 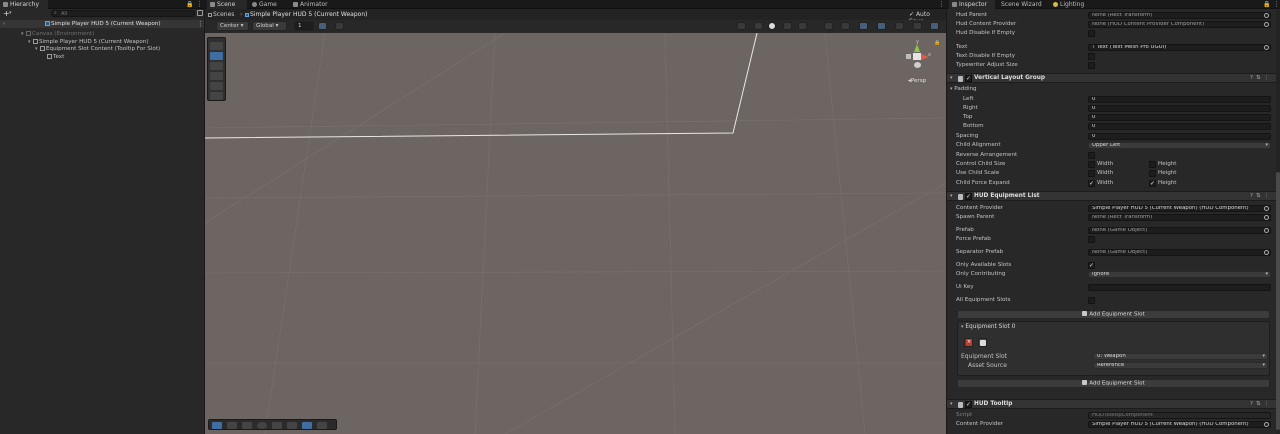 What do you see at coordinates (828, 26) in the screenshot?
I see `hidden-objects-icon` at bounding box center [828, 26].